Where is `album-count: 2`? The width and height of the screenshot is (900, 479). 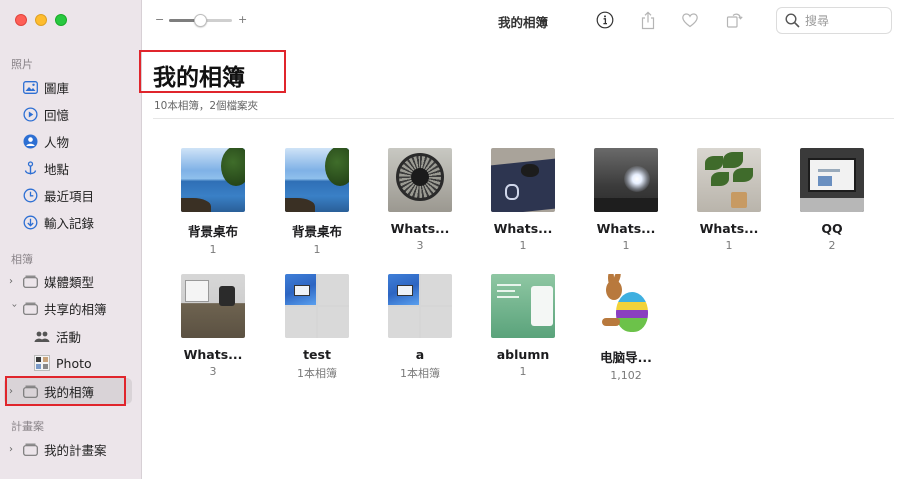 album-count: 2 is located at coordinates (832, 245).